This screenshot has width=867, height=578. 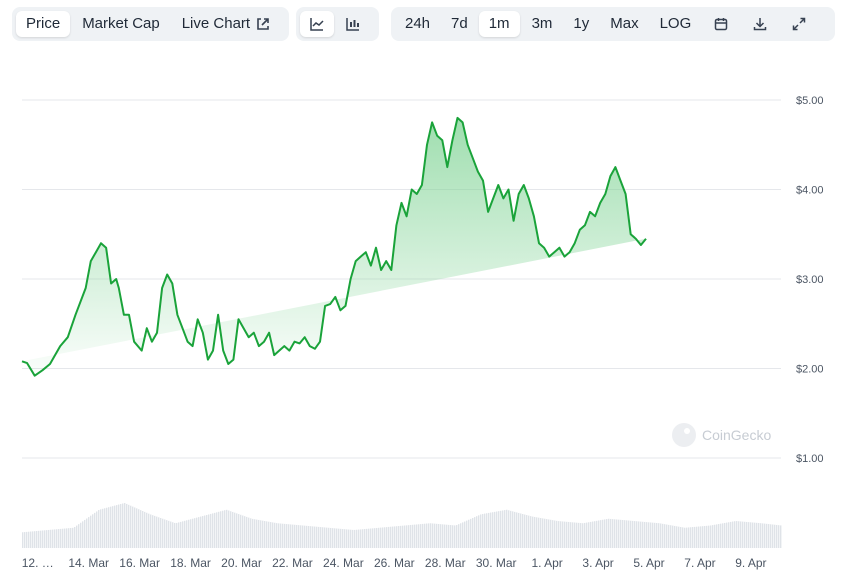 I want to click on x-tick-label: 7. Apr, so click(x=699, y=563).